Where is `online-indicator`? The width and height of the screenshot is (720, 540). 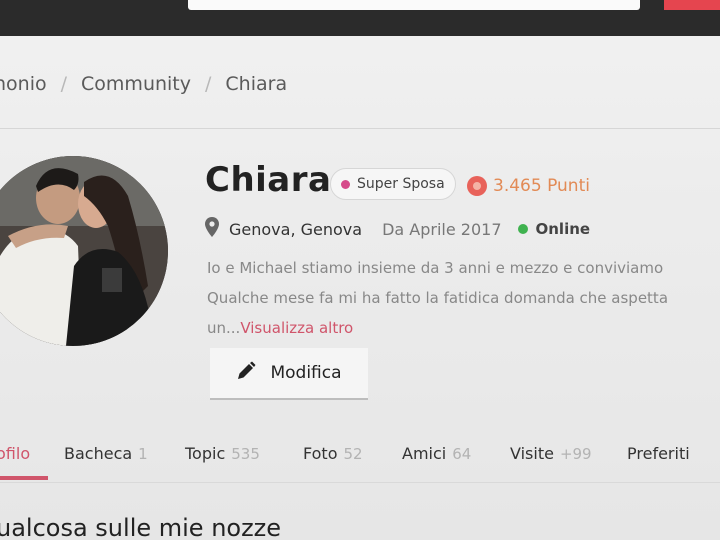 online-indicator is located at coordinates (522, 229).